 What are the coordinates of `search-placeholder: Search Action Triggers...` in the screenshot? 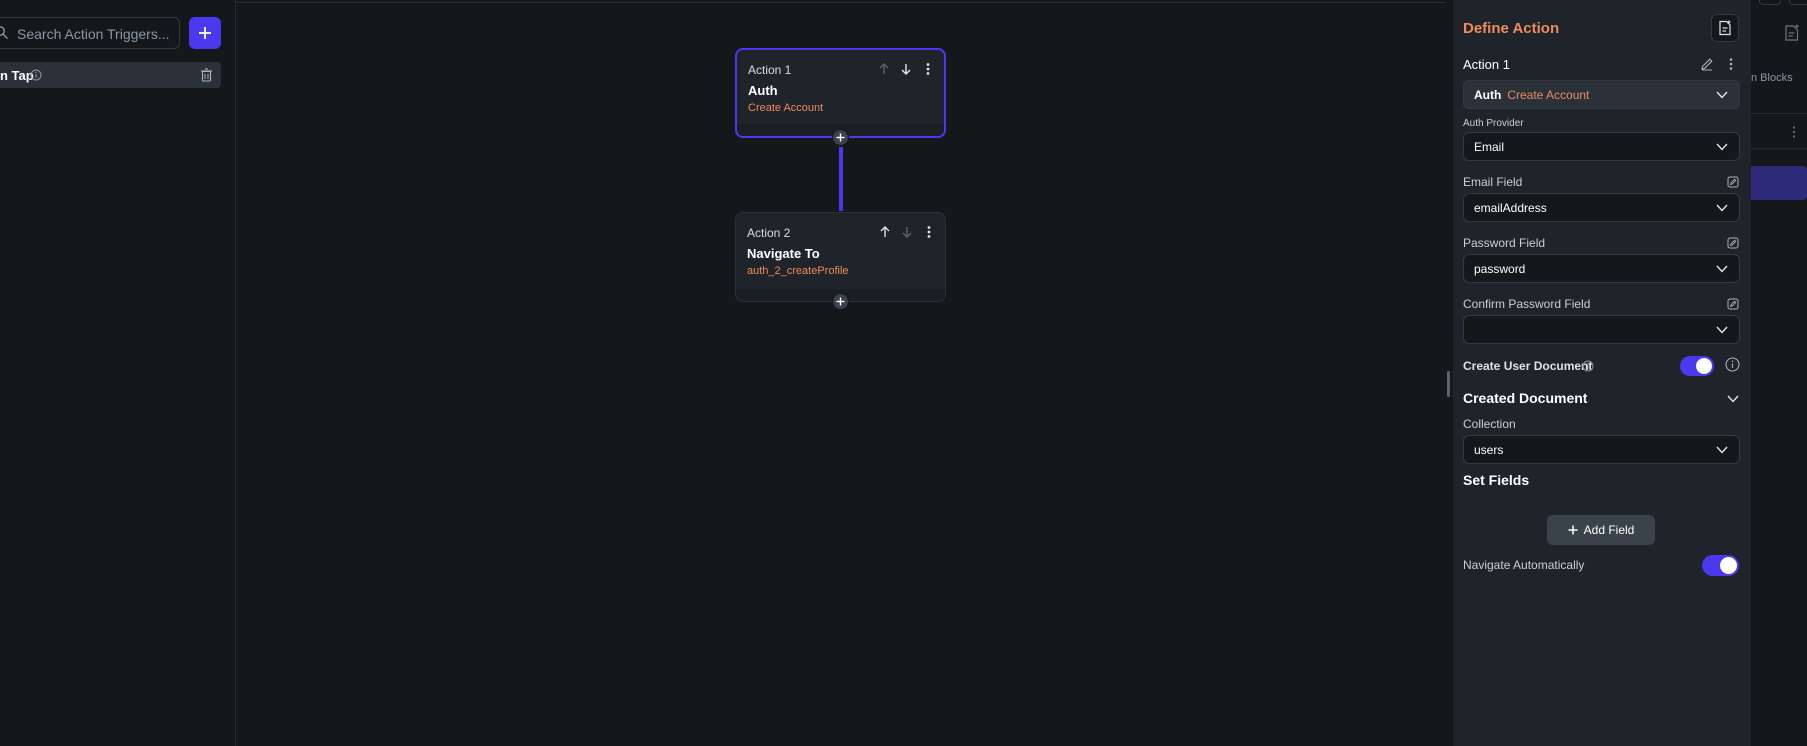 It's located at (93, 34).